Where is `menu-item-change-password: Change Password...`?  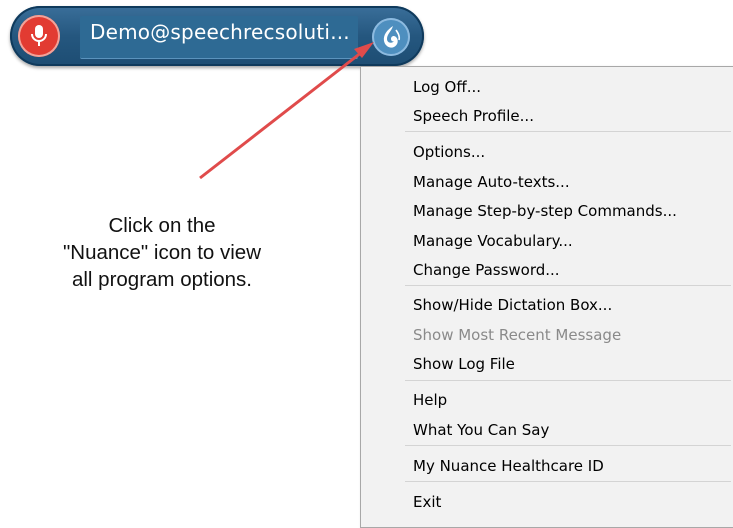 menu-item-change-password: Change Password... is located at coordinates (486, 270).